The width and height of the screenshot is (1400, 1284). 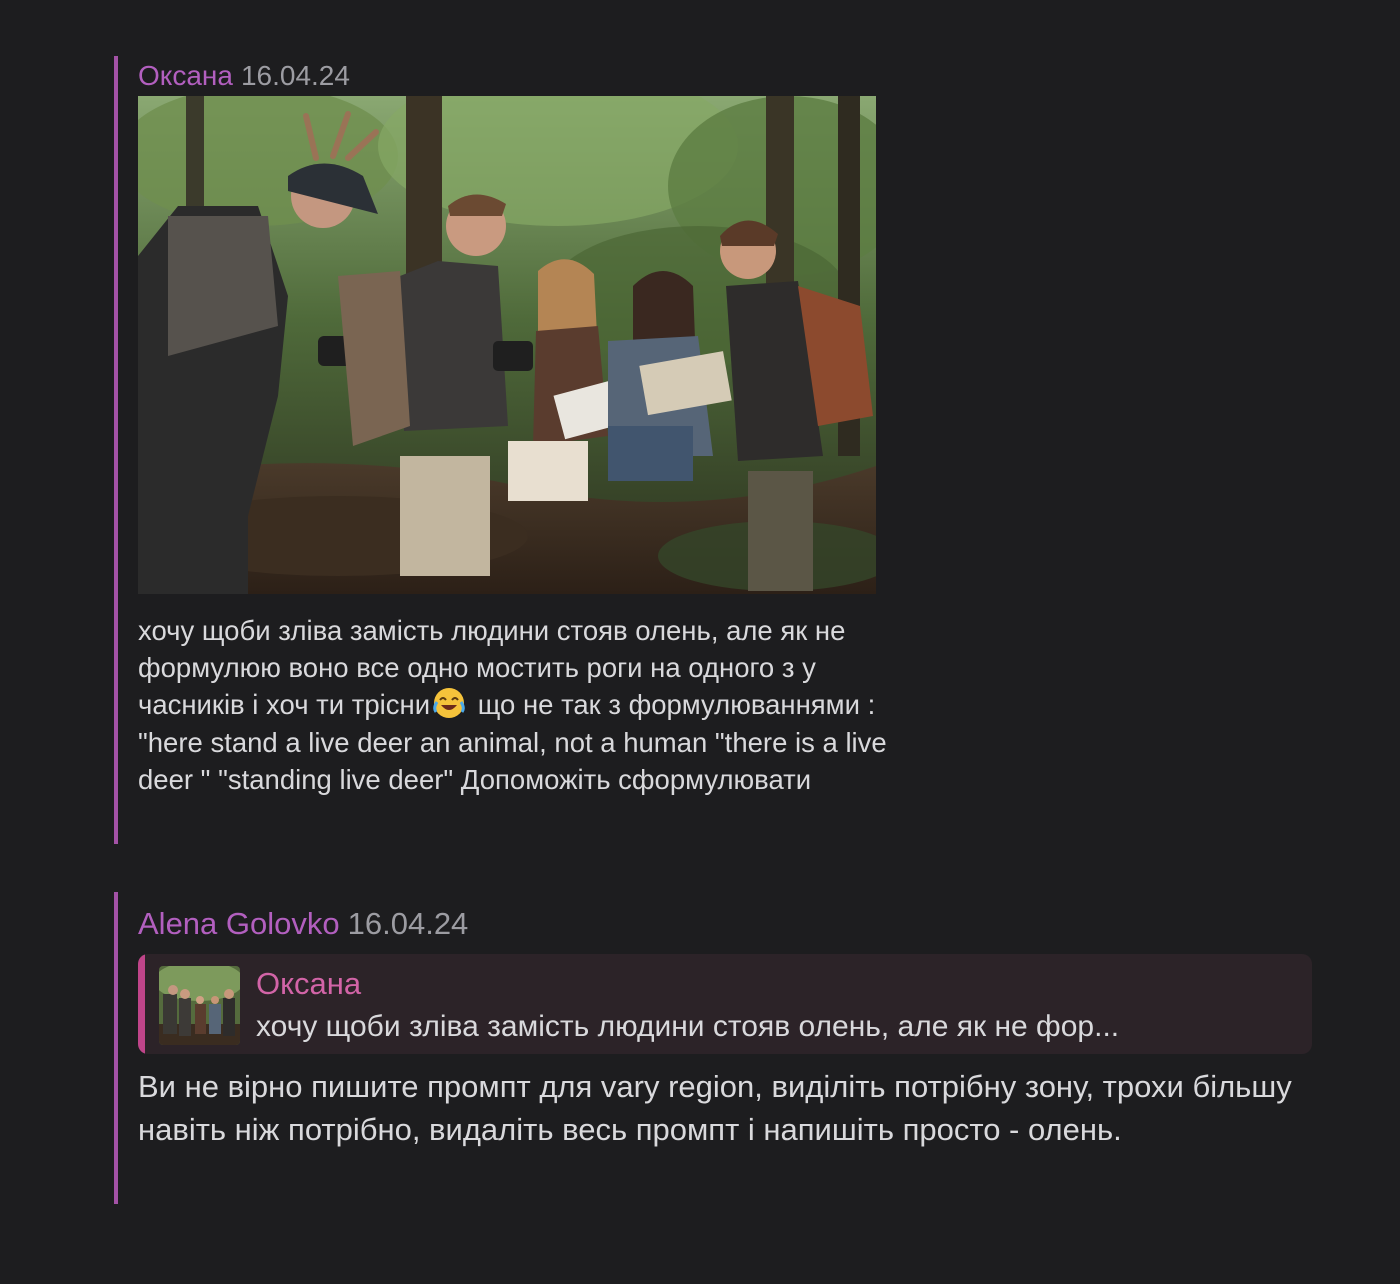 What do you see at coordinates (239, 923) in the screenshot?
I see `message-author: Alena Golovko` at bounding box center [239, 923].